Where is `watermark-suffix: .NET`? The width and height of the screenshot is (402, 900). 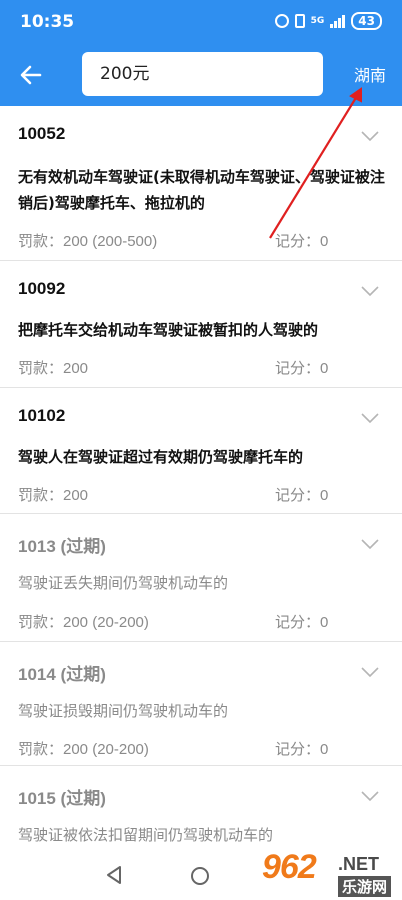 watermark-suffix: .NET is located at coordinates (359, 864).